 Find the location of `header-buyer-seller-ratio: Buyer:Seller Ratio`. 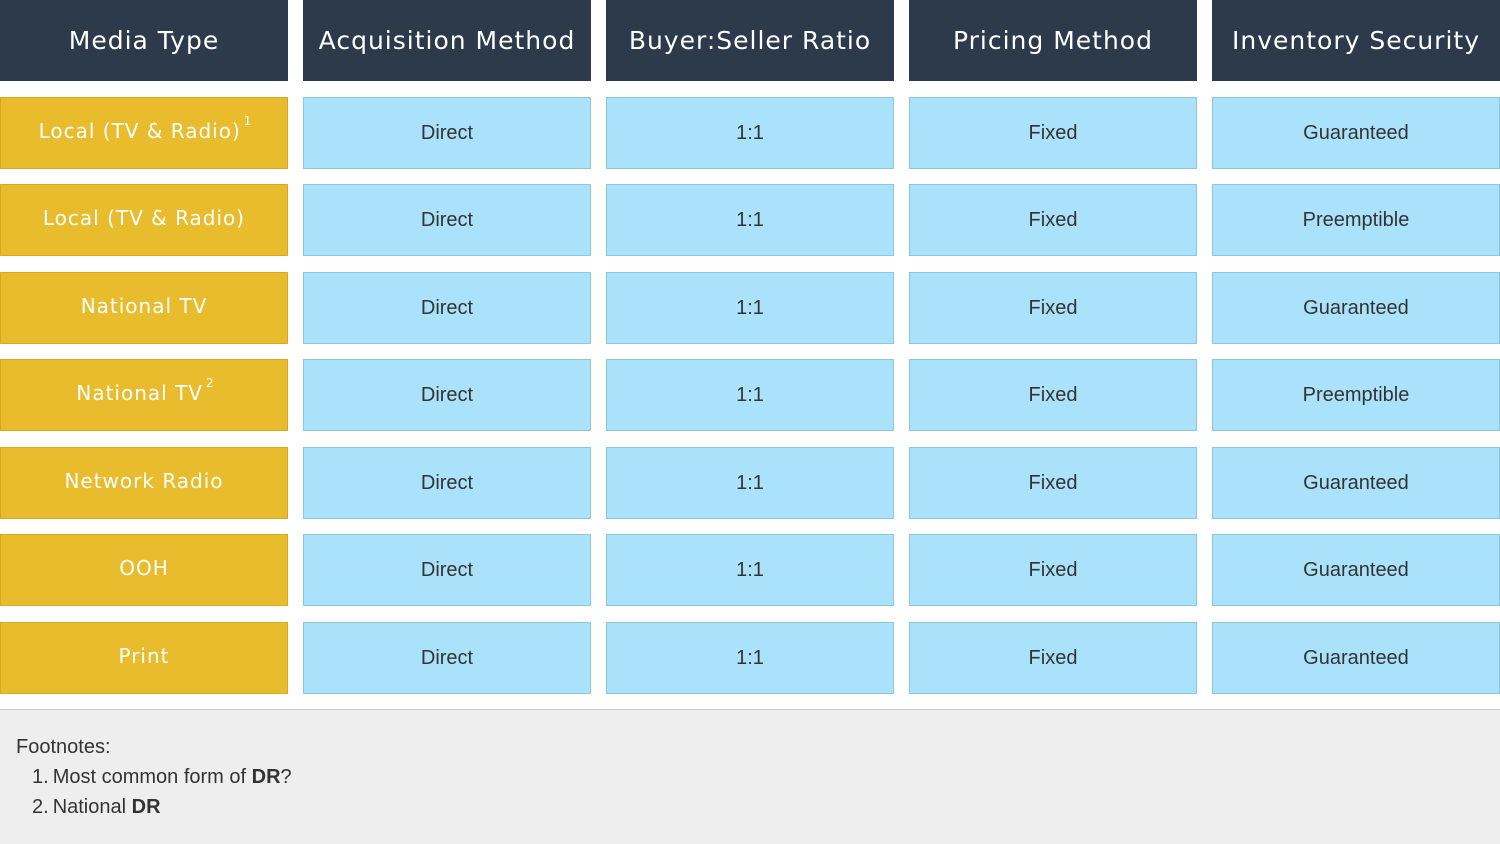

header-buyer-seller-ratio: Buyer:Seller Ratio is located at coordinates (750, 40).